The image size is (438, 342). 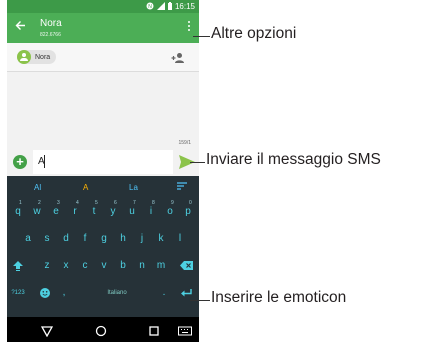 I want to click on callout-insert-emoticon: Inserire le emoticon, so click(x=279, y=297).